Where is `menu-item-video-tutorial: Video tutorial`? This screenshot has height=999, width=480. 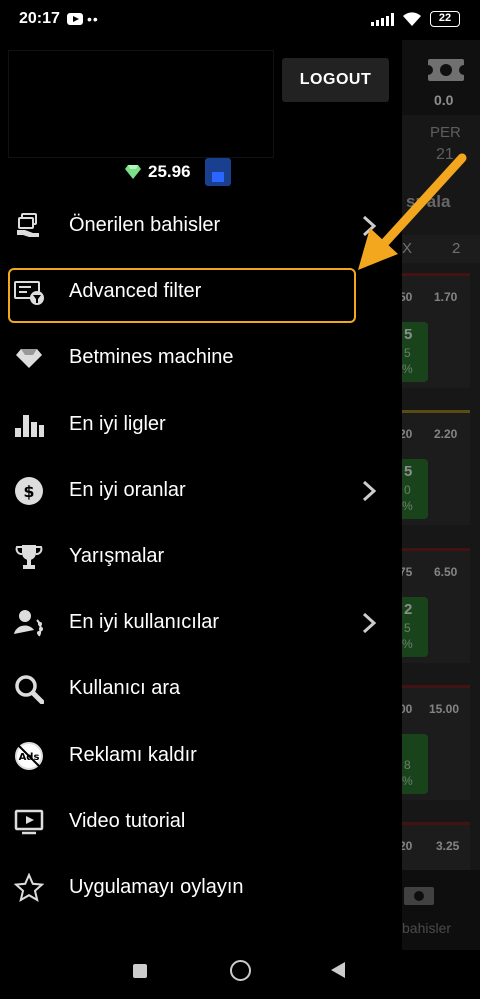 menu-item-video-tutorial: Video tutorial is located at coordinates (201, 823).